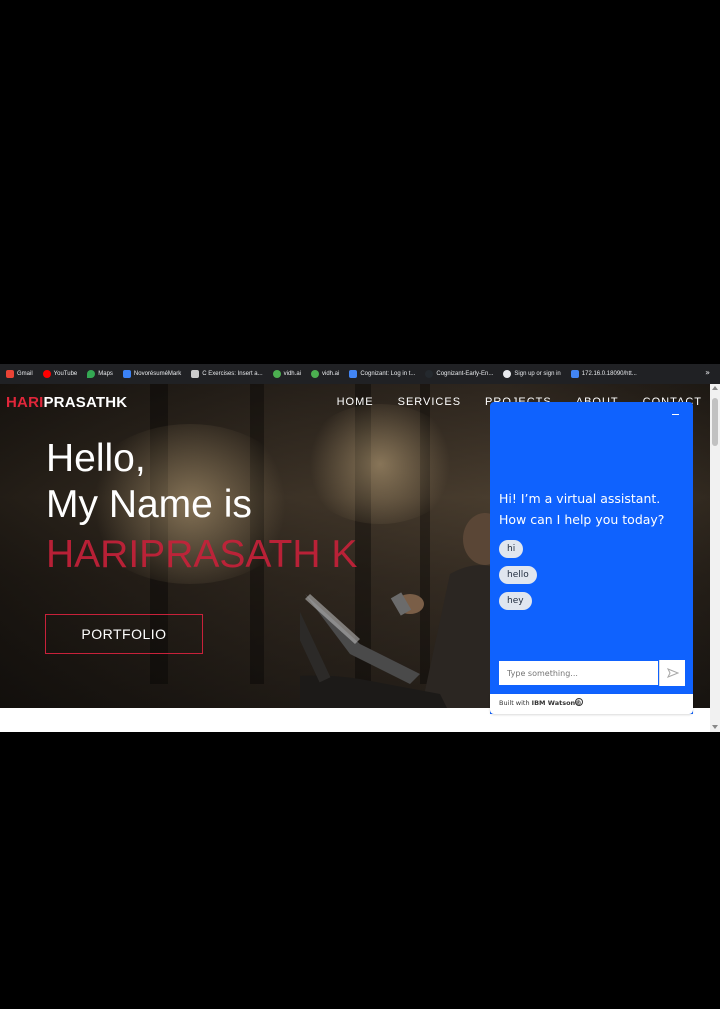 Image resolution: width=720 pixels, height=1009 pixels. What do you see at coordinates (286, 374) in the screenshot?
I see `bookmark-vidh-1: vidh.ai` at bounding box center [286, 374].